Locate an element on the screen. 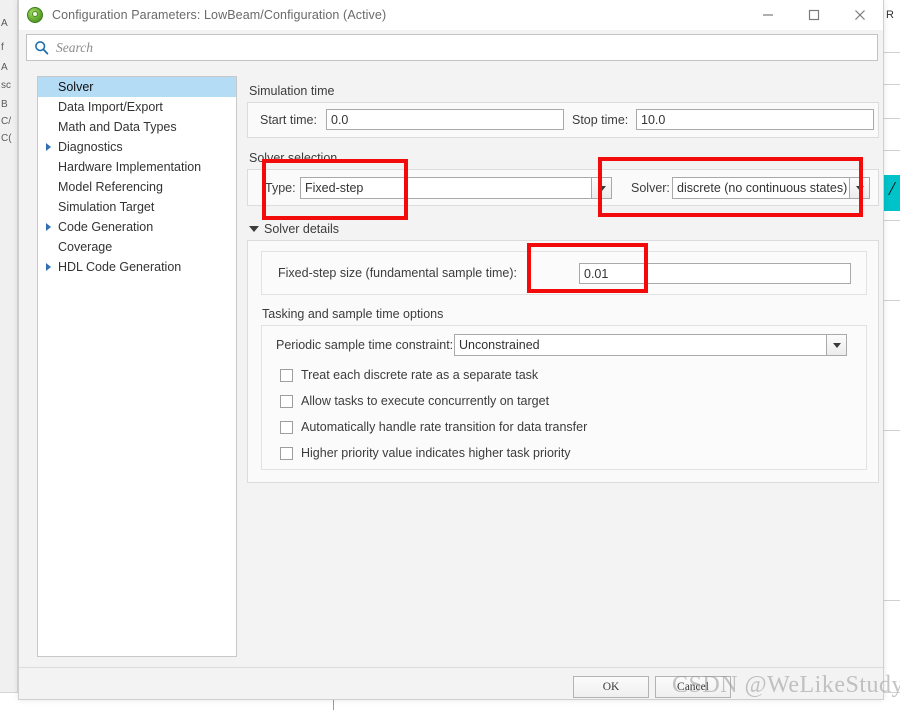 The image size is (900, 710). periodic-sample-time-value: Unconstrained is located at coordinates (640, 345).